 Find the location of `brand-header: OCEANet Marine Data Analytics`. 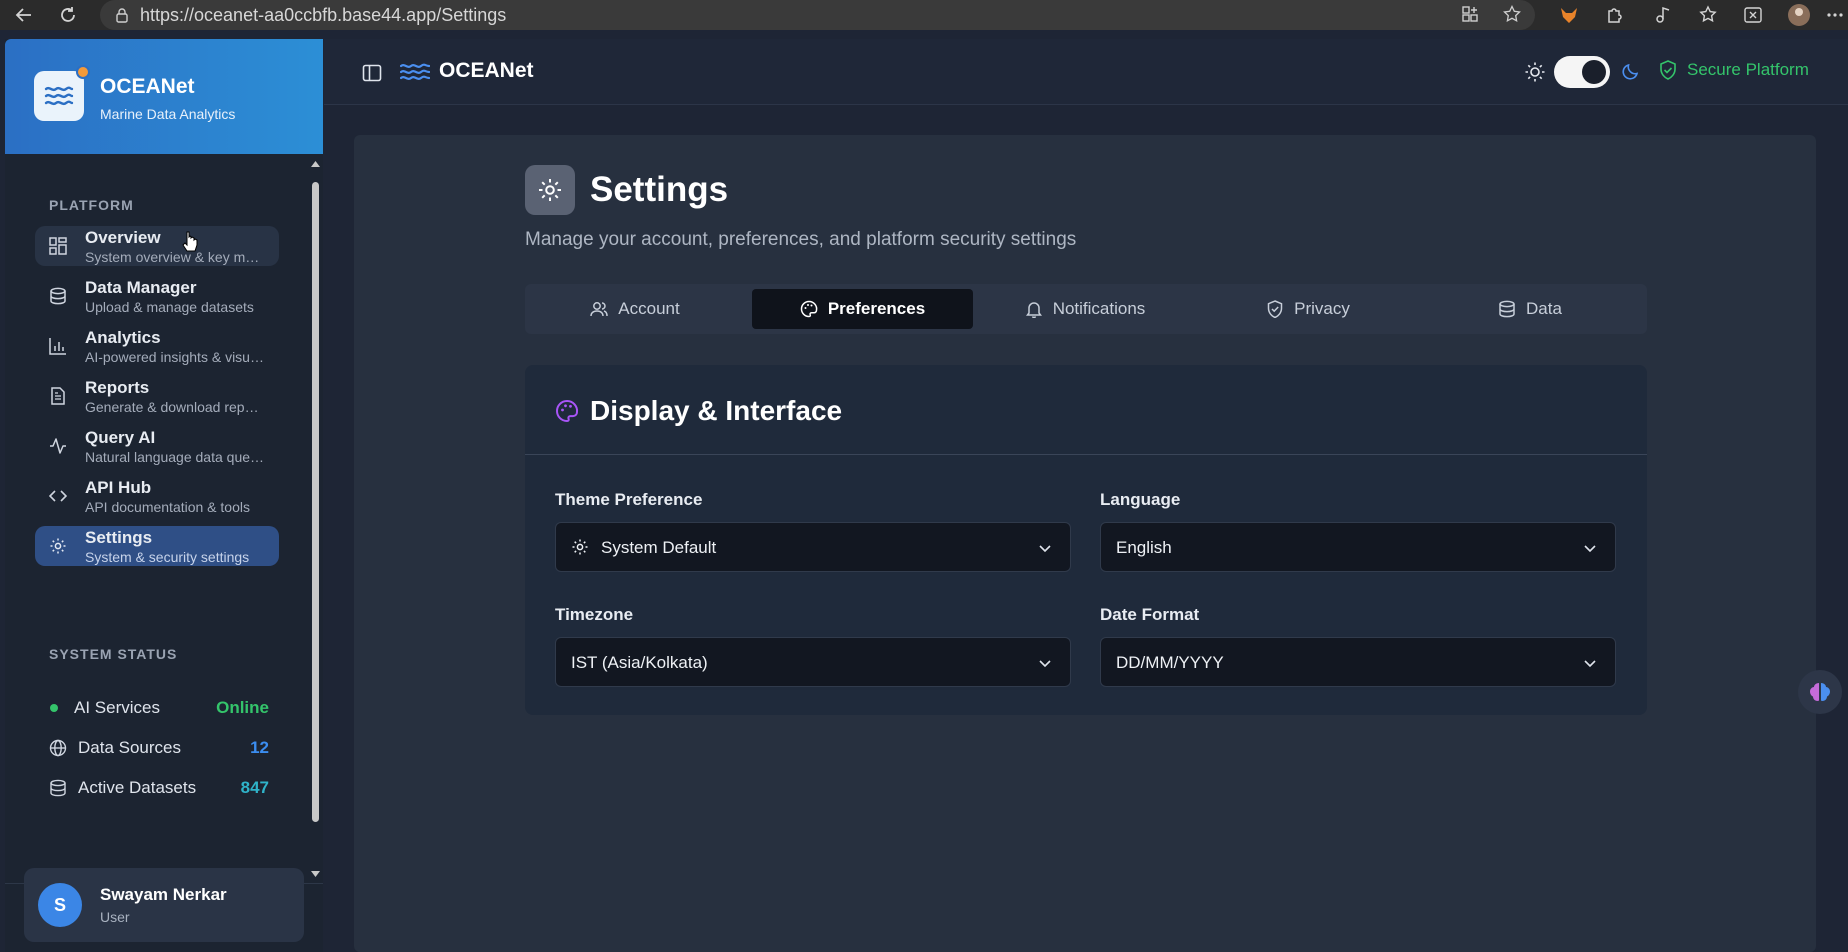

brand-header: OCEANet Marine Data Analytics is located at coordinates (164, 96).